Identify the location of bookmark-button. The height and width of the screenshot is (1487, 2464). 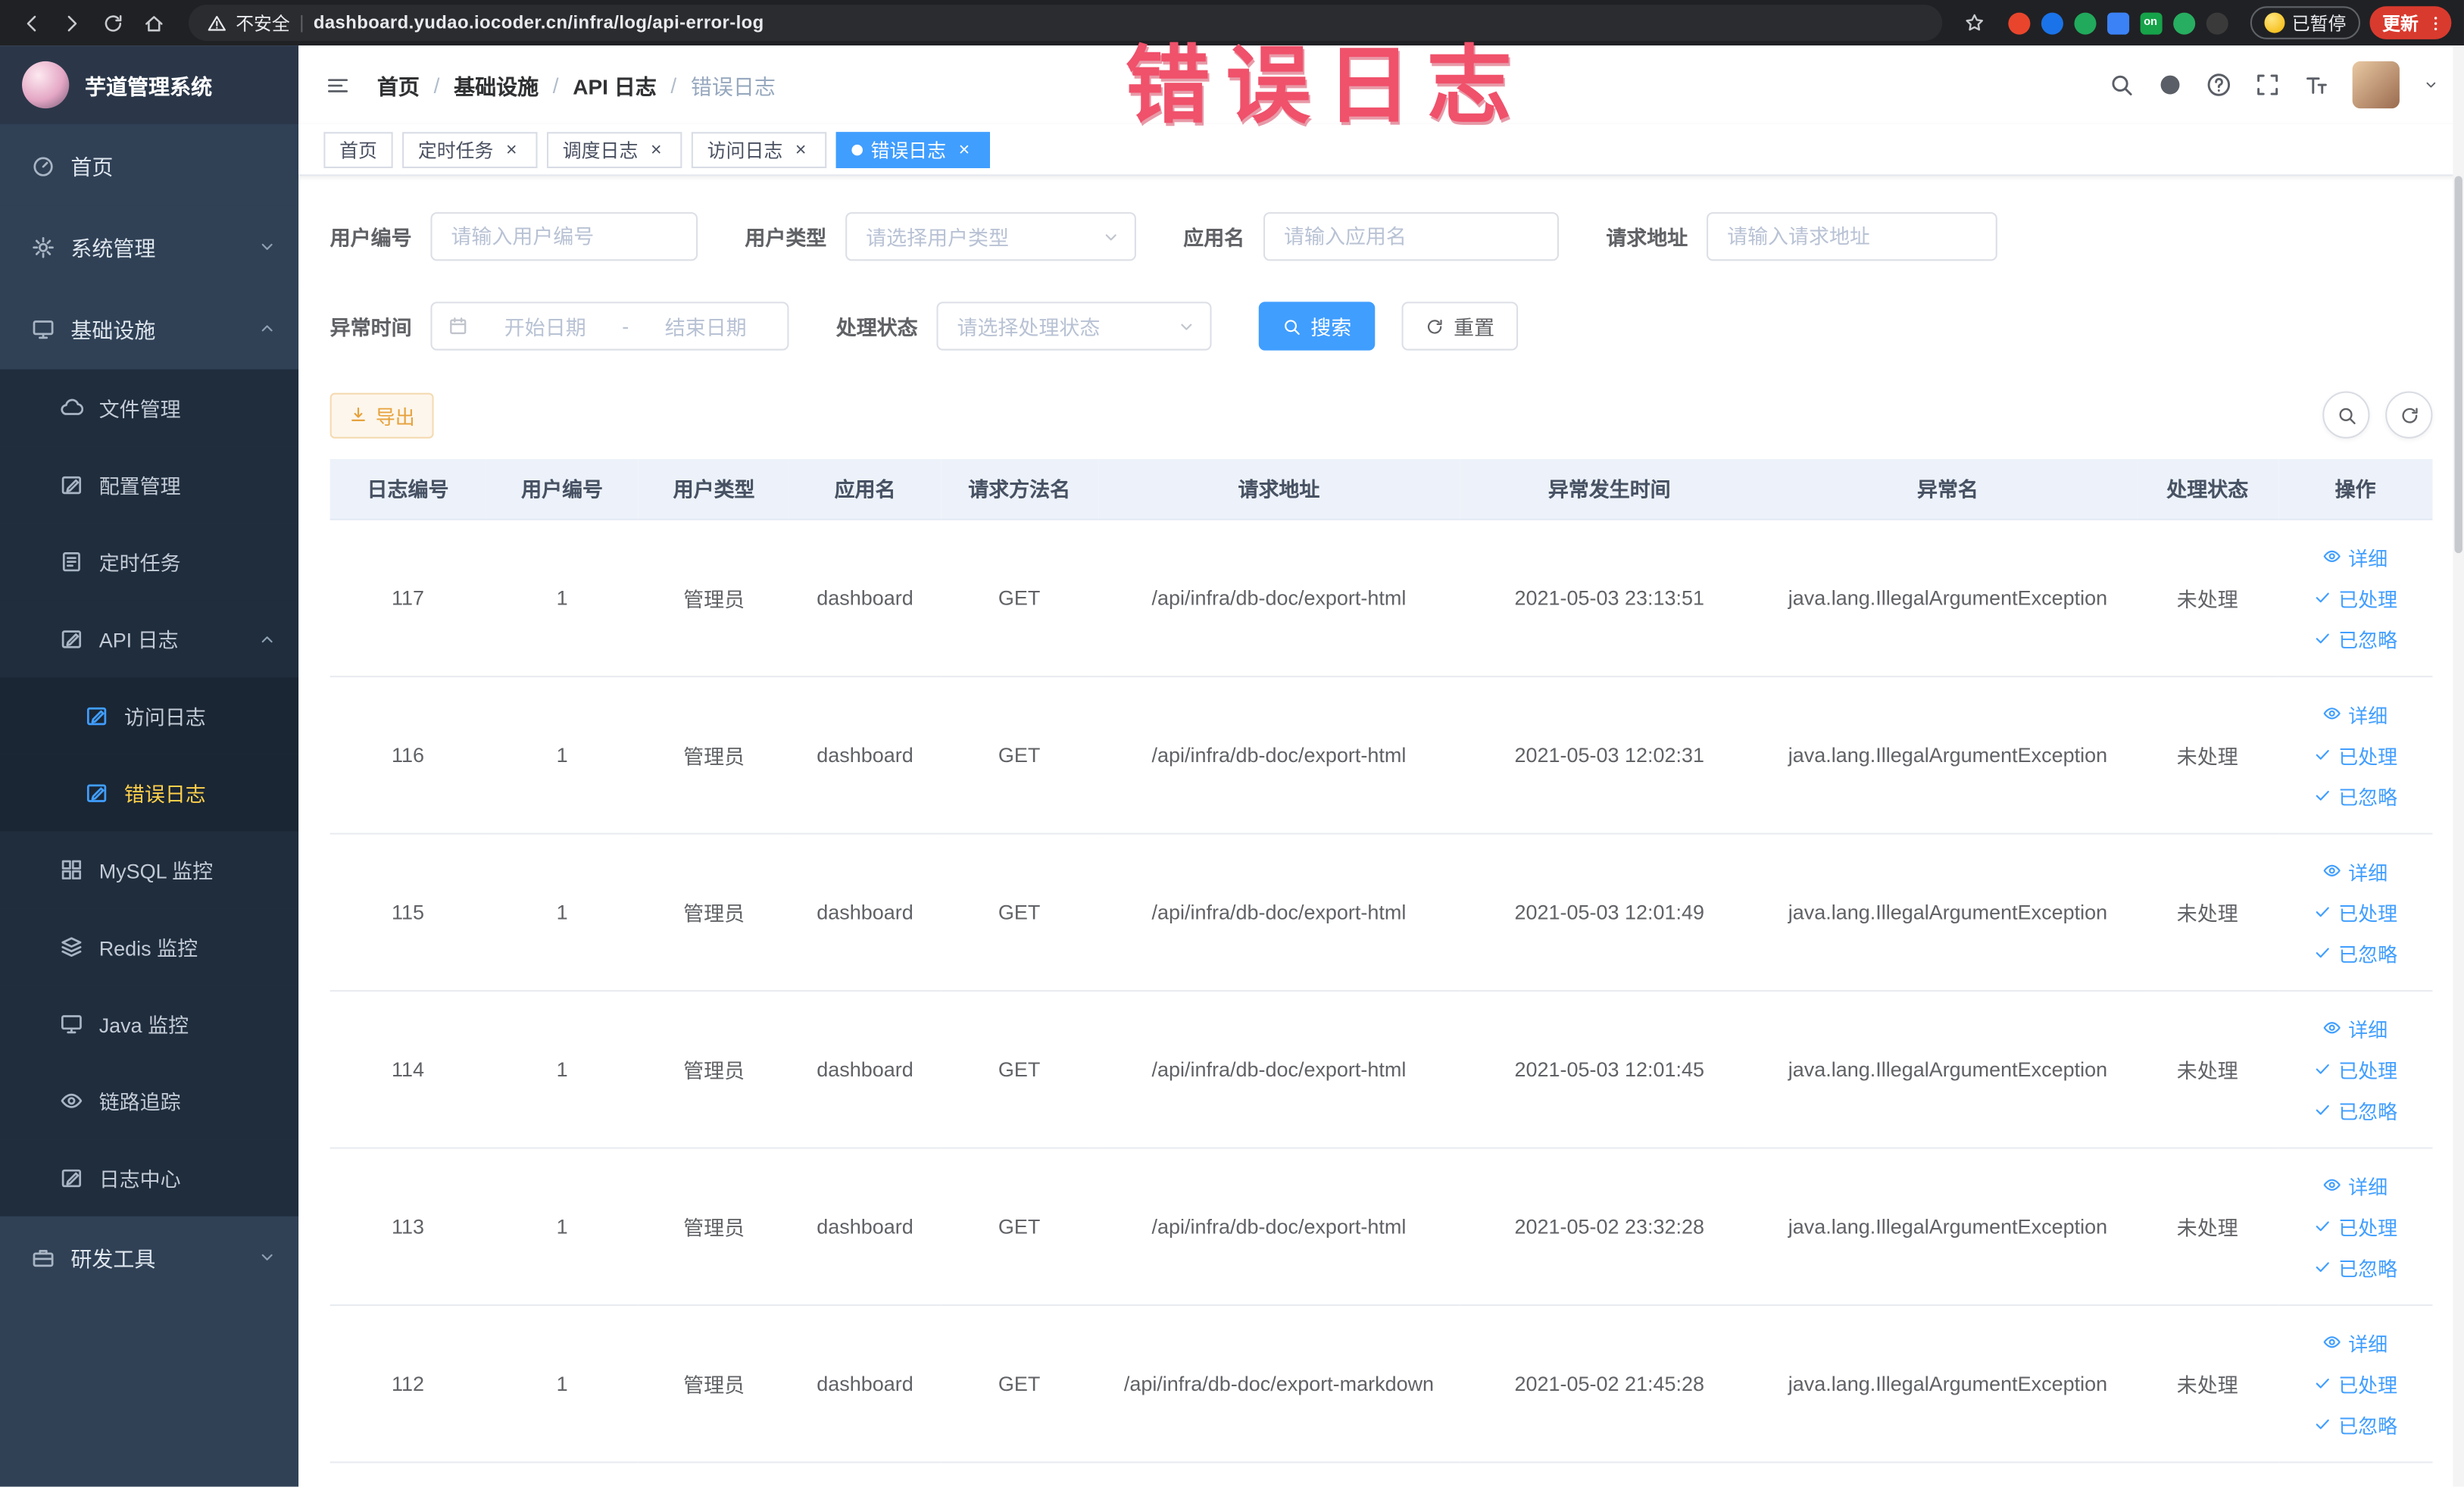
(1974, 22).